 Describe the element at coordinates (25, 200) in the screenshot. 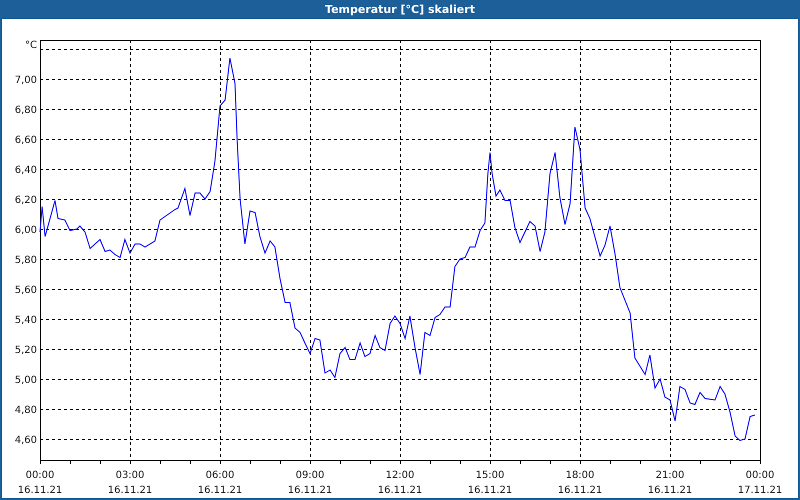

I see `y-axis-label: 6,20` at that location.